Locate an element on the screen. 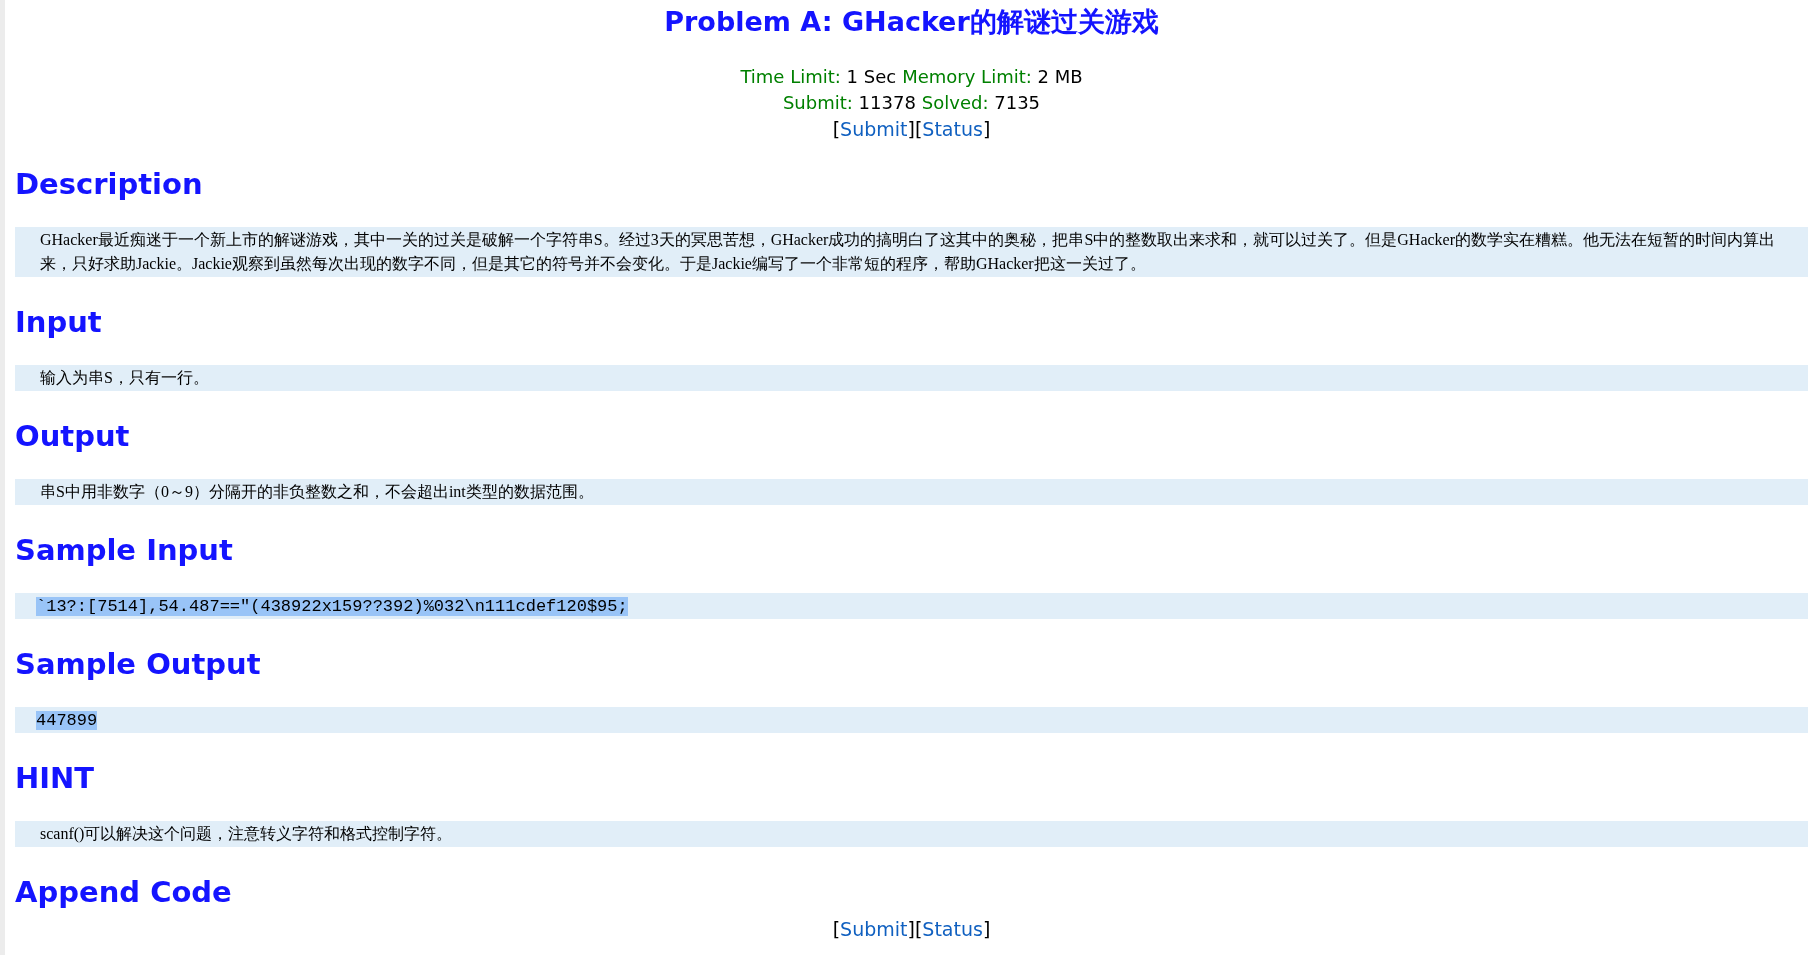 The image size is (1808, 955). section-heading: Input is located at coordinates (58, 322).